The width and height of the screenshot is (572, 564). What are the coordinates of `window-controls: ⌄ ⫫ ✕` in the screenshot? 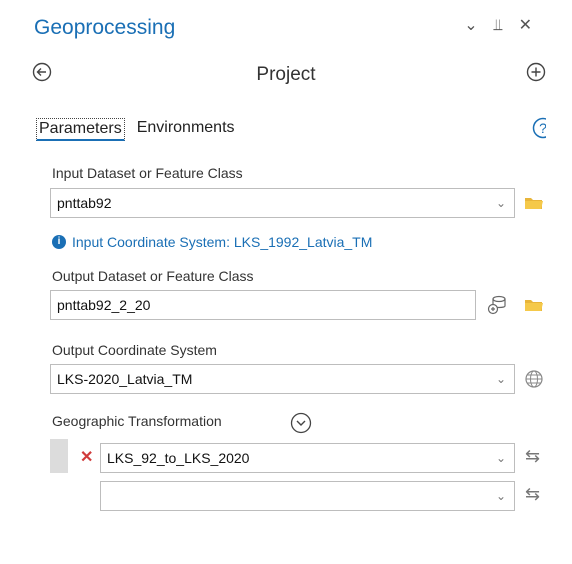 It's located at (498, 26).